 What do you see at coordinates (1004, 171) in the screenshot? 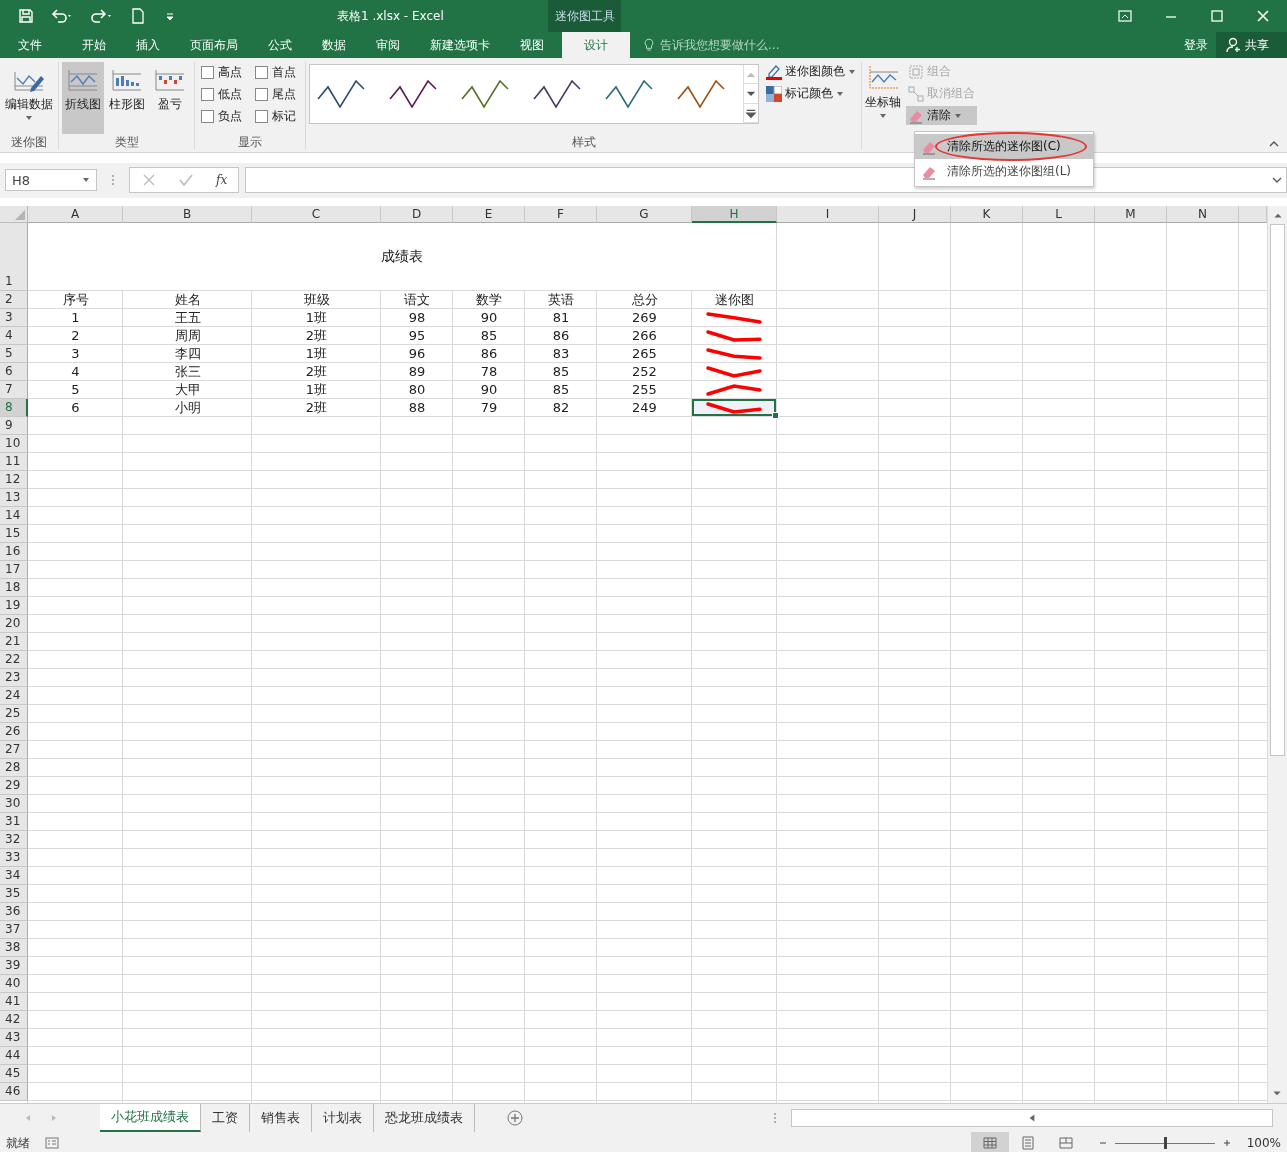
I see `menu-item: 清除所选的迷你图组(L)` at bounding box center [1004, 171].